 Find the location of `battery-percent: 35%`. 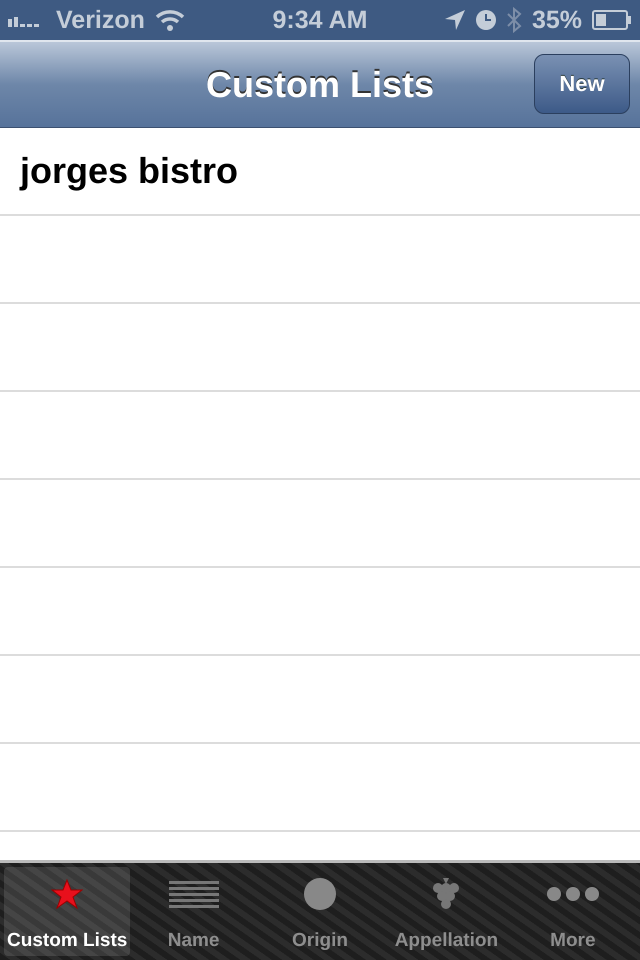

battery-percent: 35% is located at coordinates (557, 20).